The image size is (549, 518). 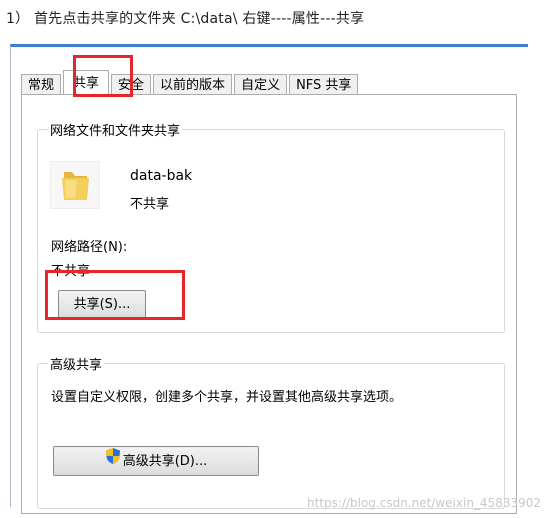 I want to click on folder-share-status: 不共享, so click(x=150, y=204).